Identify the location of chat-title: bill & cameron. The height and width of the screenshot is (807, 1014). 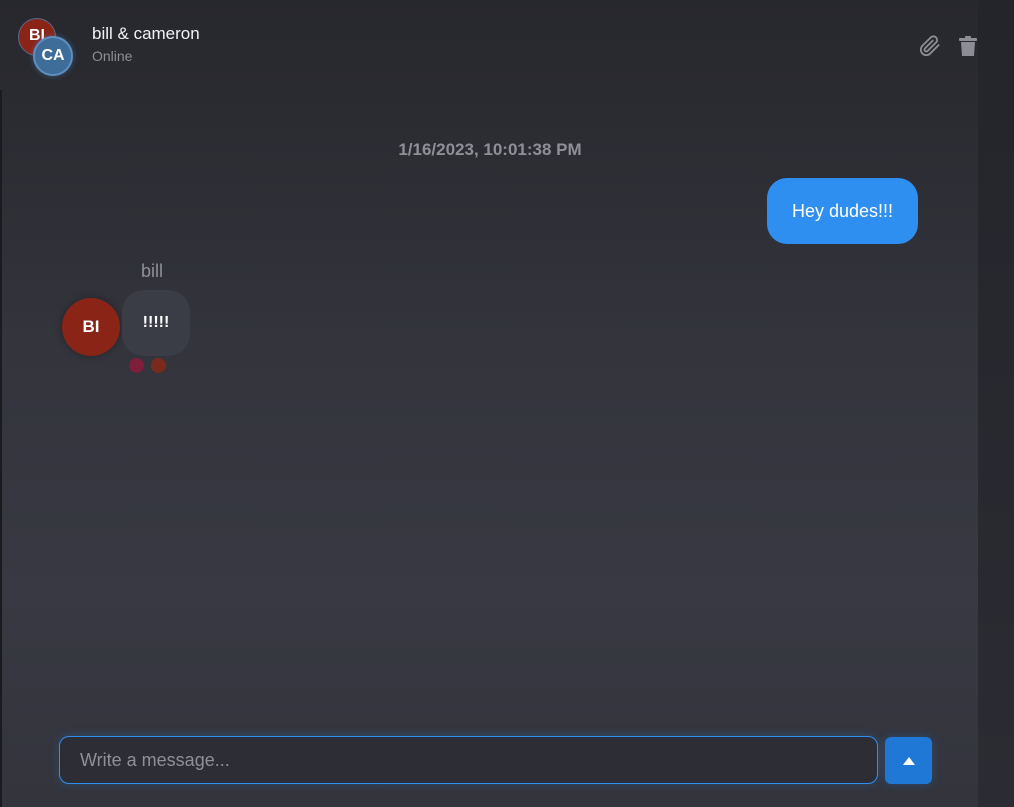
(146, 33).